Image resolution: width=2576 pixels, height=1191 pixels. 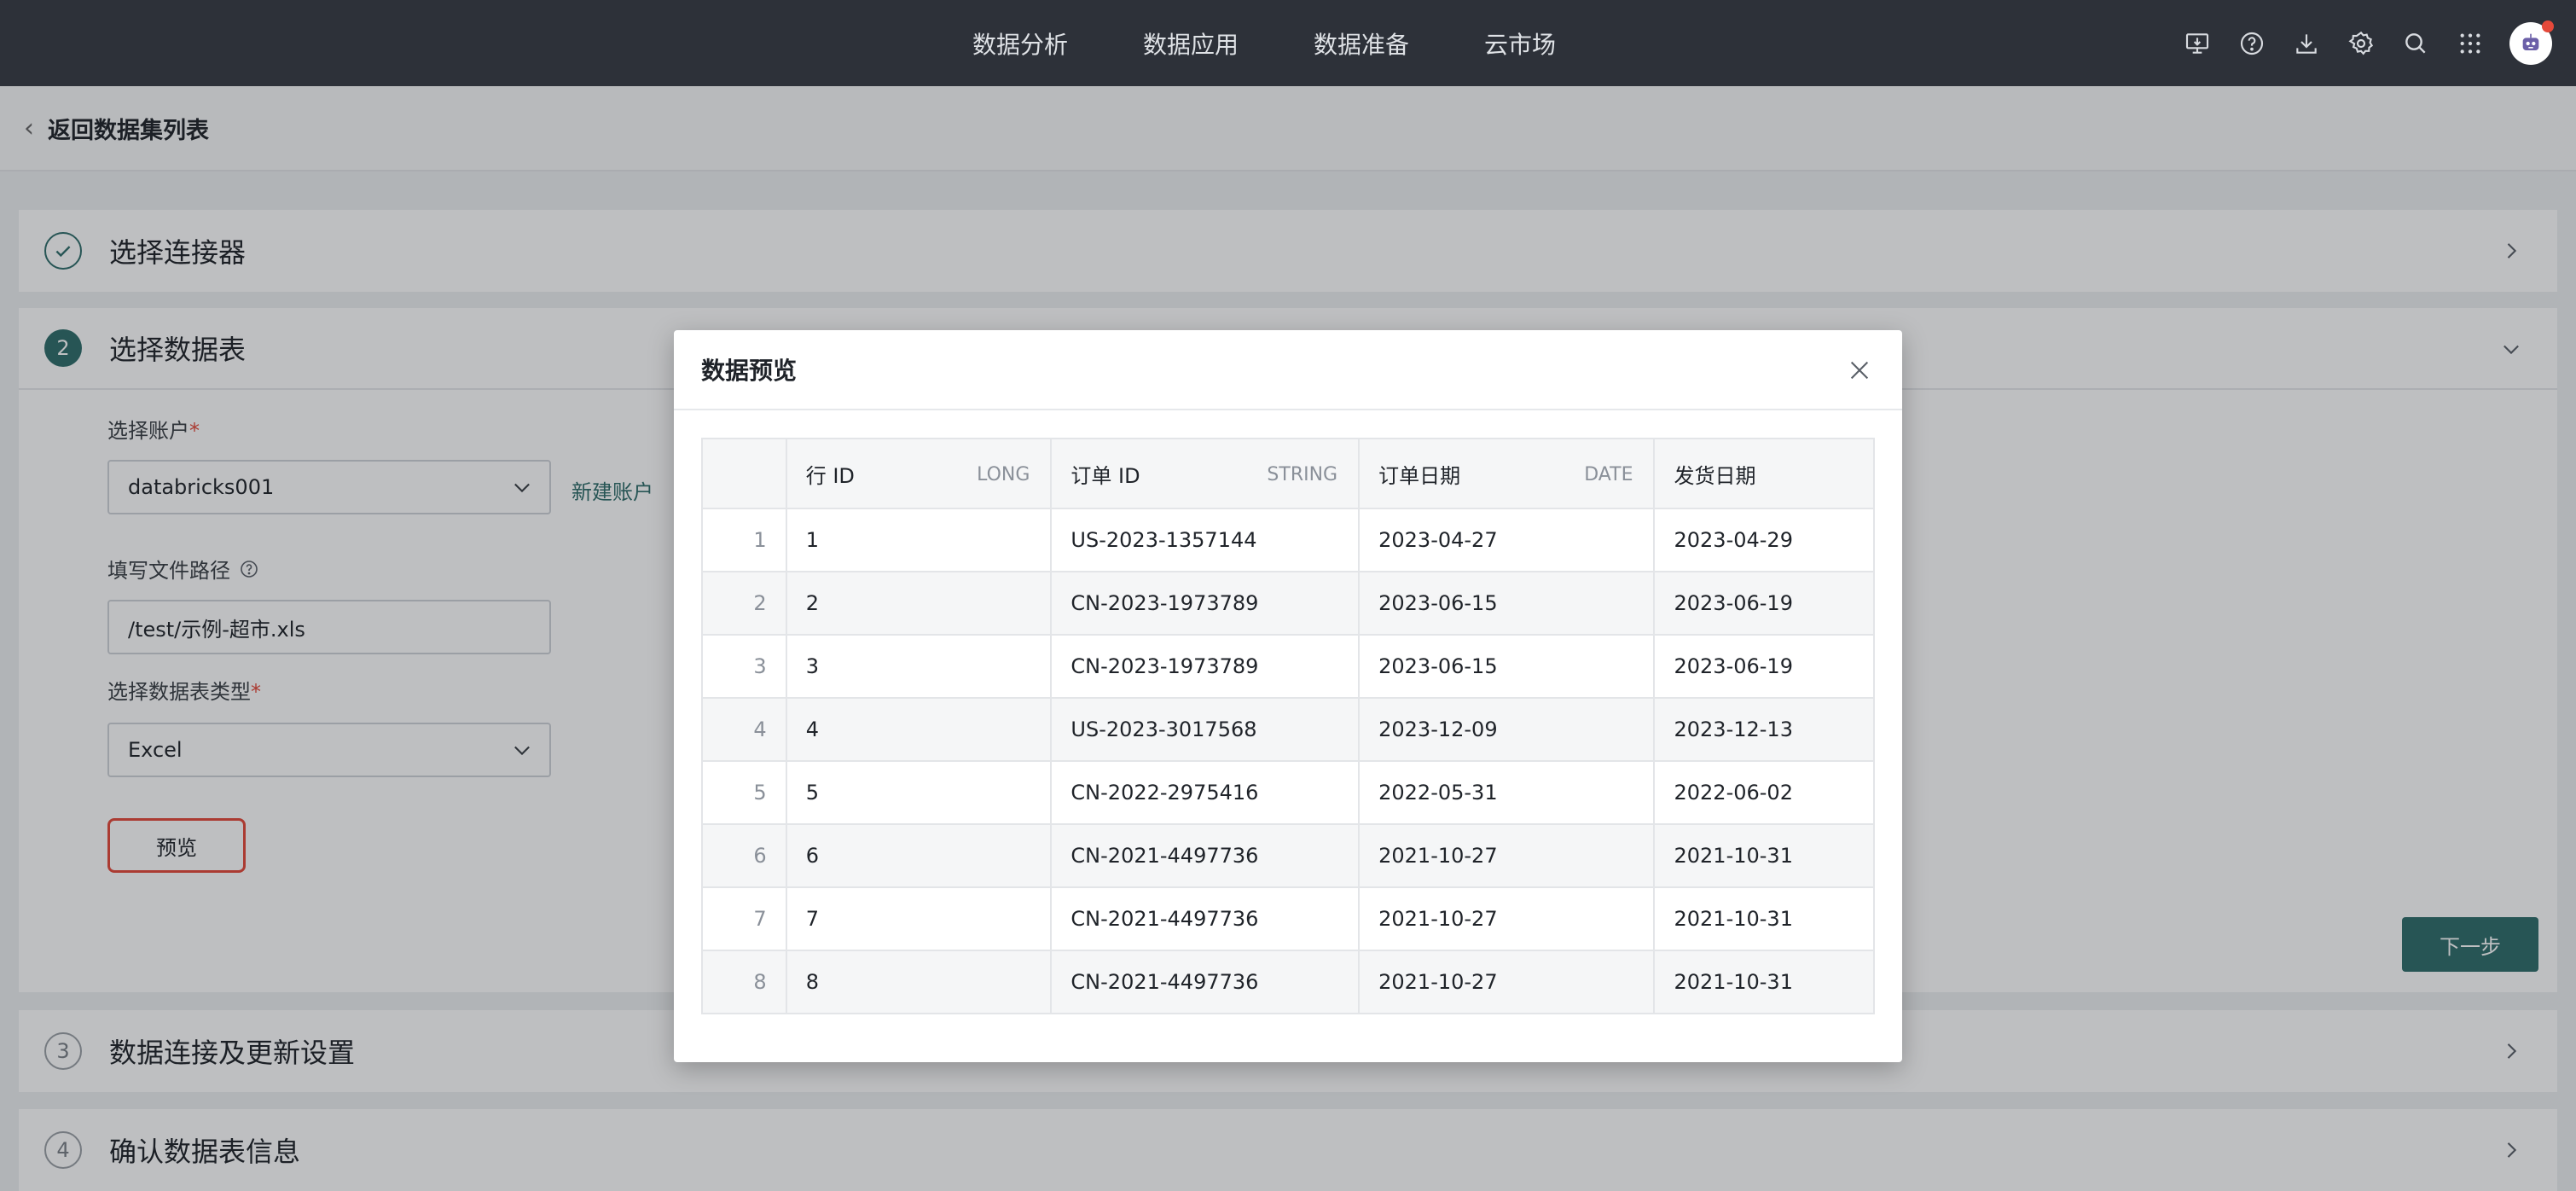 I want to click on monitor-download-icon, so click(x=2197, y=43).